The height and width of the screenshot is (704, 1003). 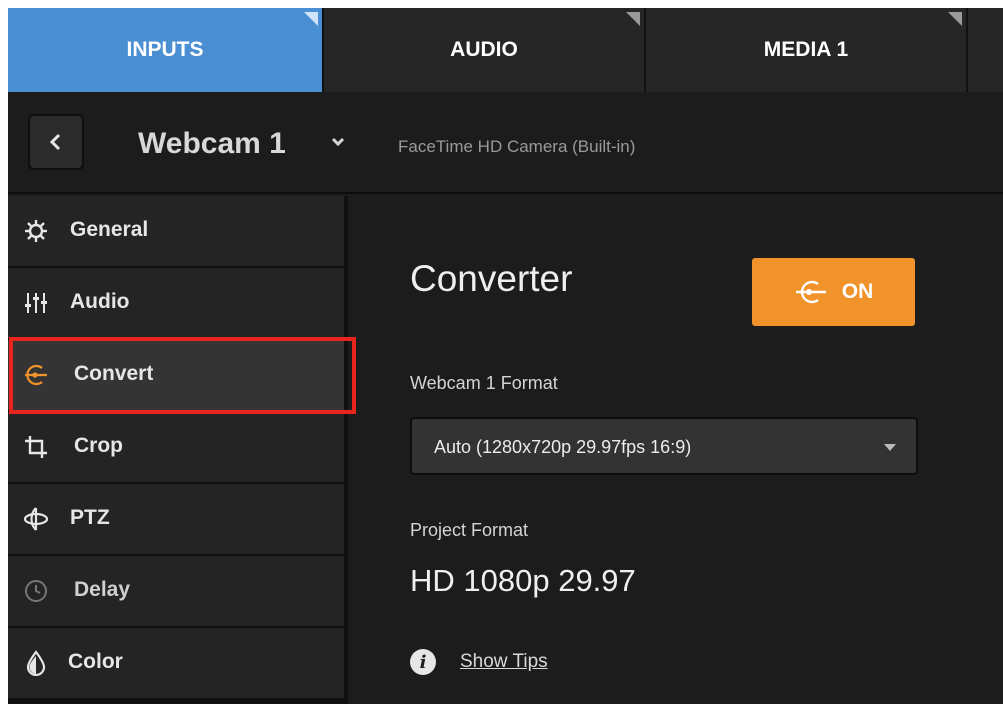 I want to click on sidebar-item-label: Color, so click(x=95, y=661).